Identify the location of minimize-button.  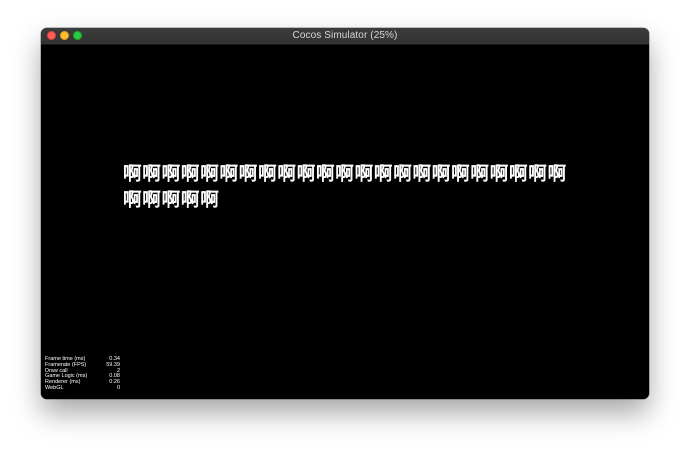
(64, 35).